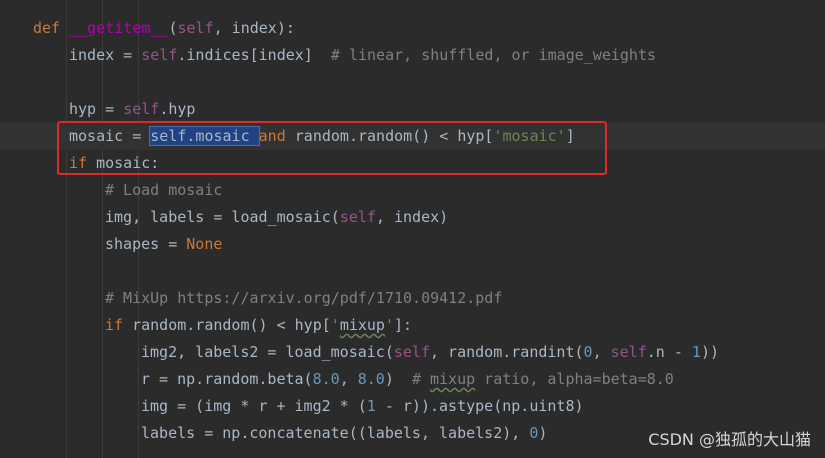  I want to click on code-token: , index):, so click(254, 28).